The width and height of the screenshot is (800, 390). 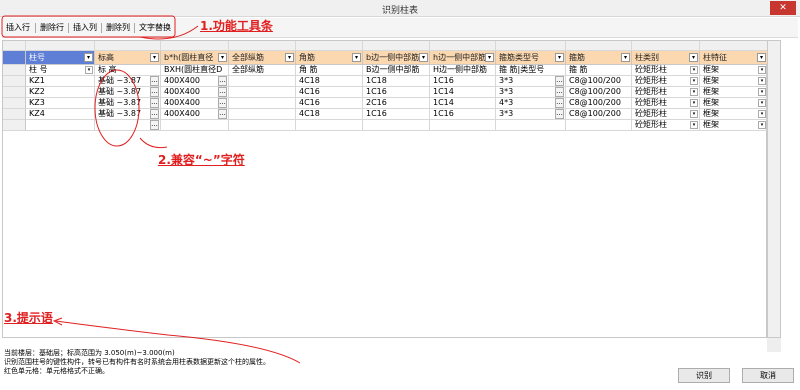 What do you see at coordinates (704, 375) in the screenshot?
I see `recognize-button: 识别` at bounding box center [704, 375].